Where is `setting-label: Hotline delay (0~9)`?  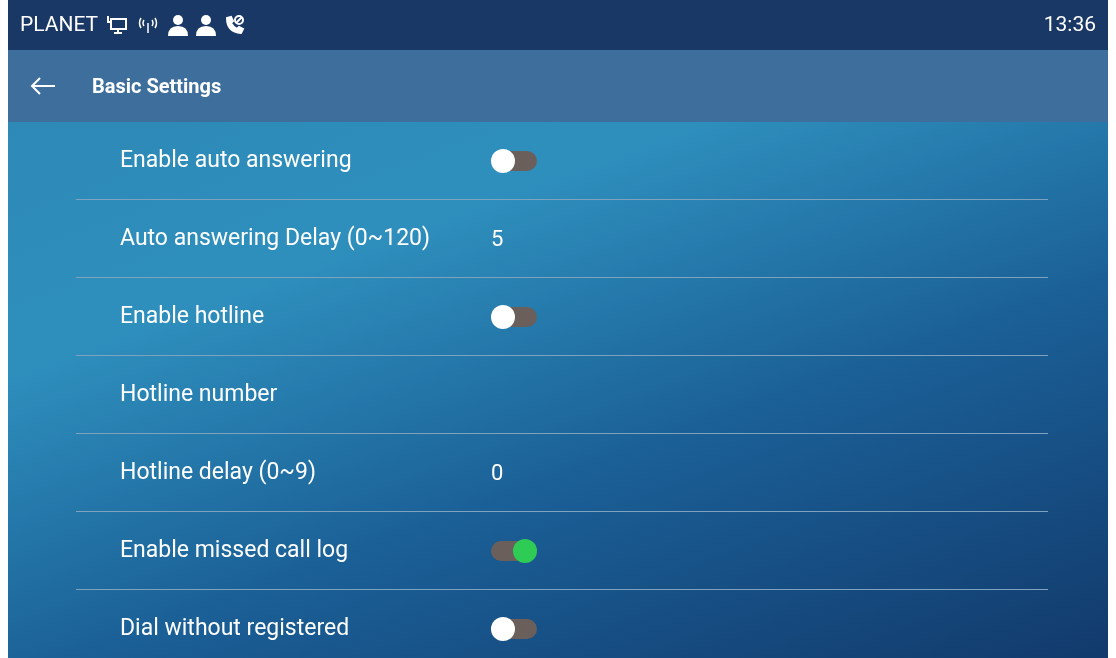
setting-label: Hotline delay (0~9) is located at coordinates (218, 472).